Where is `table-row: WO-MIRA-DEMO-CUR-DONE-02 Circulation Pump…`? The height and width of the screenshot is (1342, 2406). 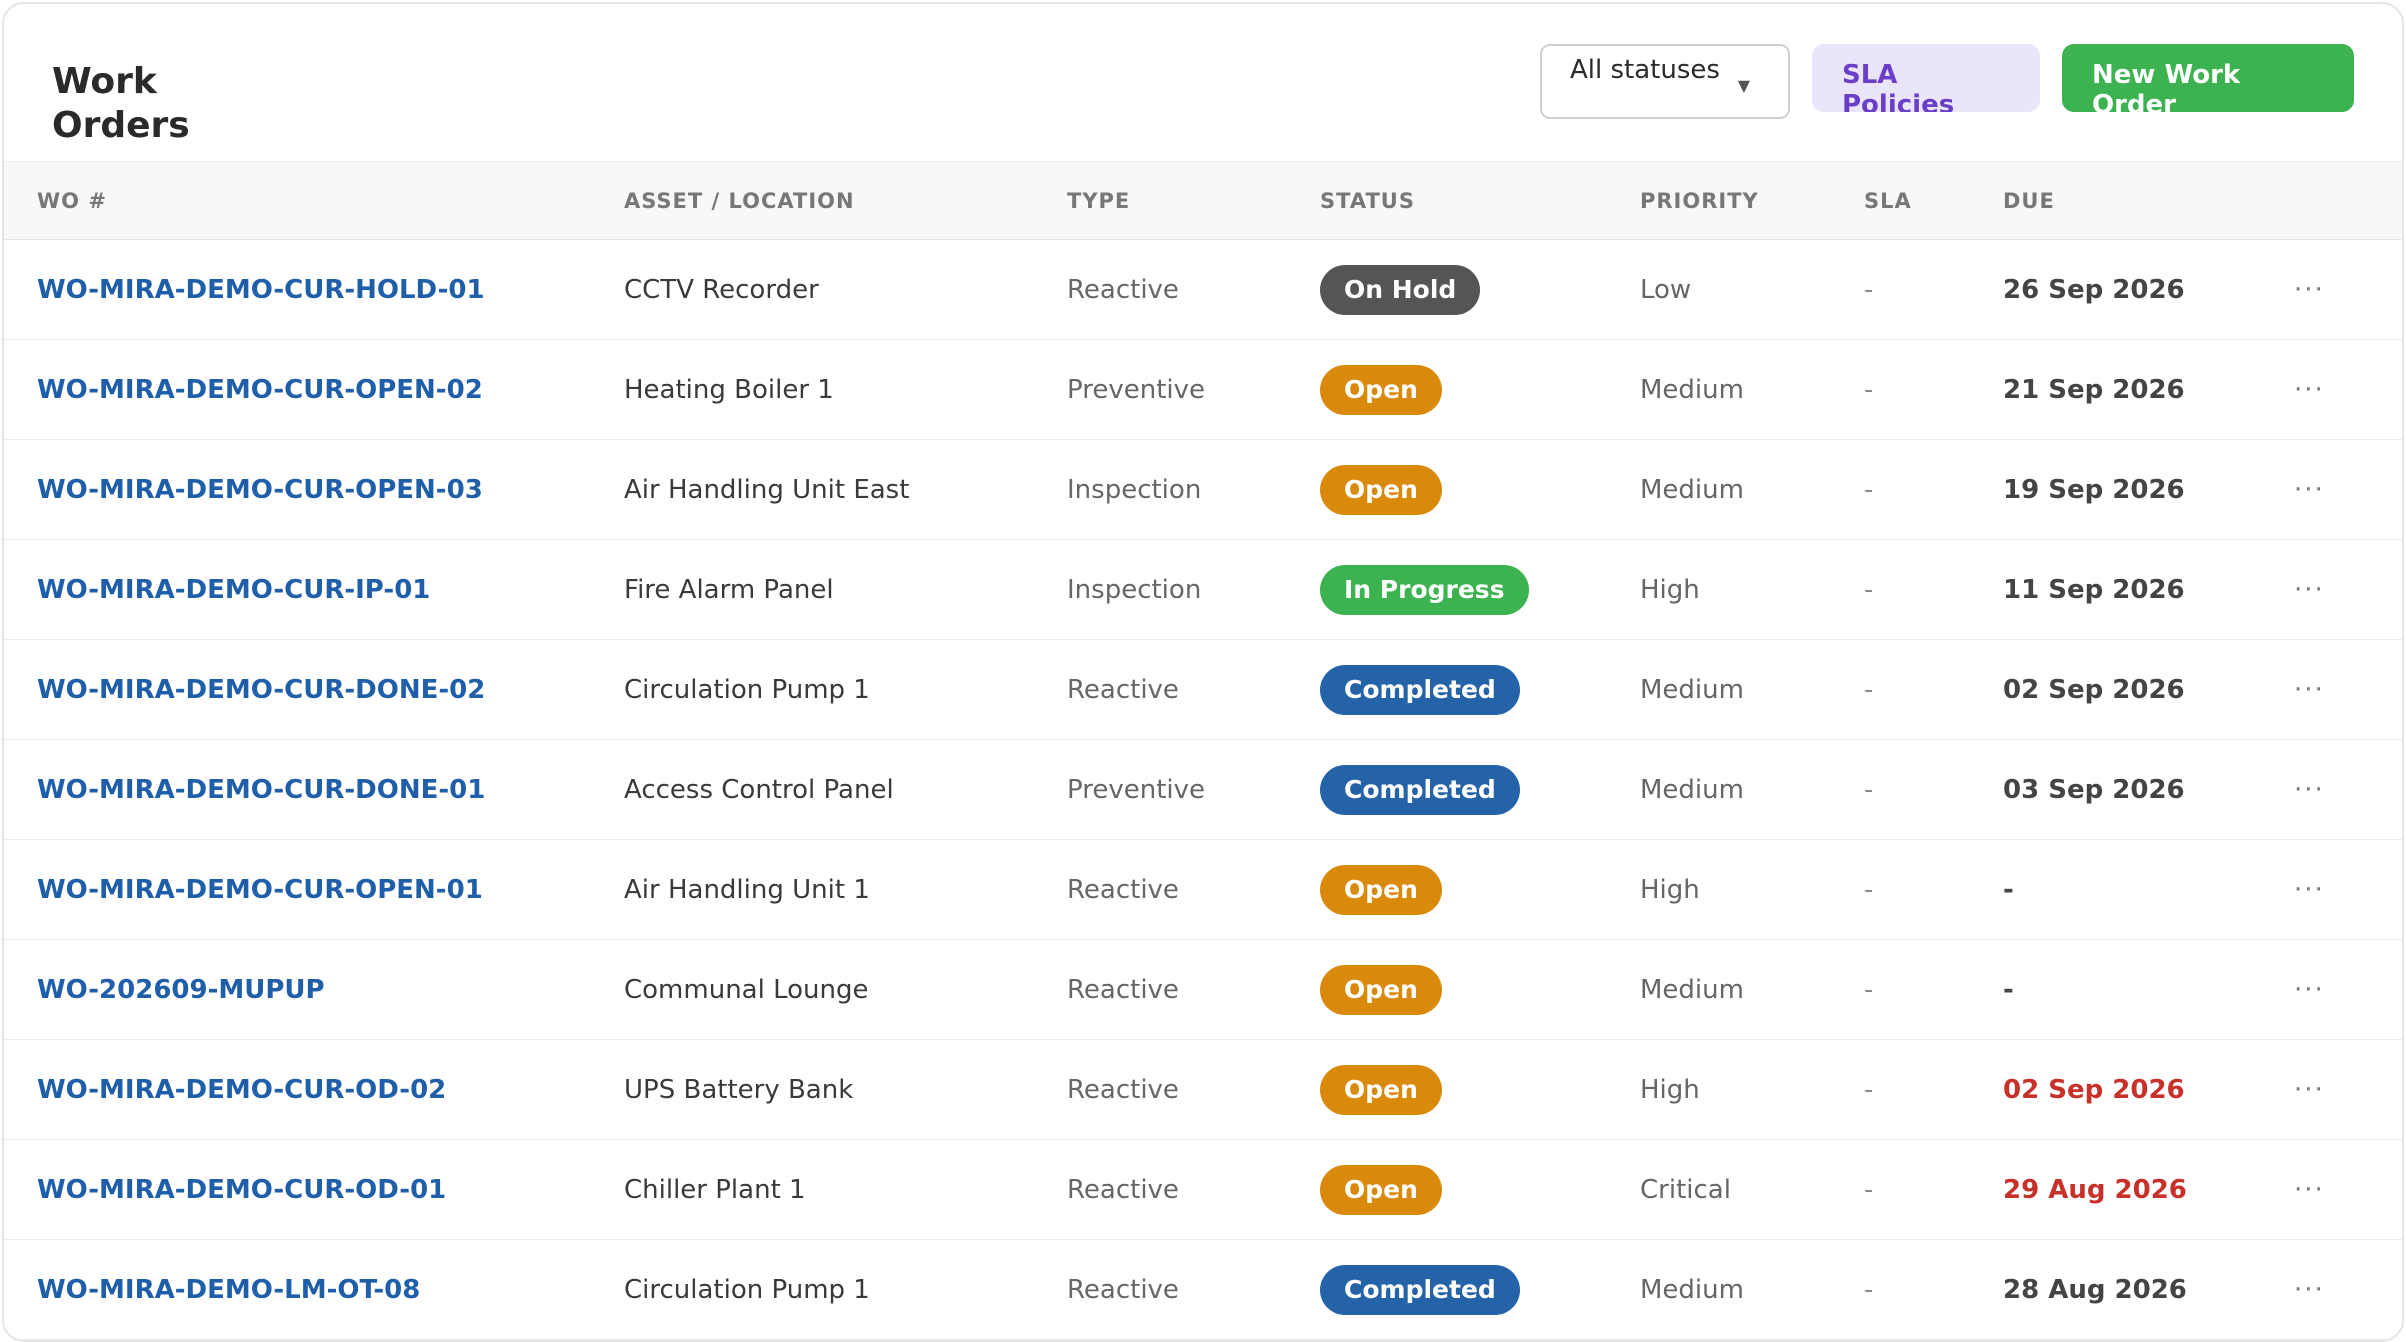 table-row: WO-MIRA-DEMO-CUR-DONE-02 Circulation Pump… is located at coordinates (1203, 690).